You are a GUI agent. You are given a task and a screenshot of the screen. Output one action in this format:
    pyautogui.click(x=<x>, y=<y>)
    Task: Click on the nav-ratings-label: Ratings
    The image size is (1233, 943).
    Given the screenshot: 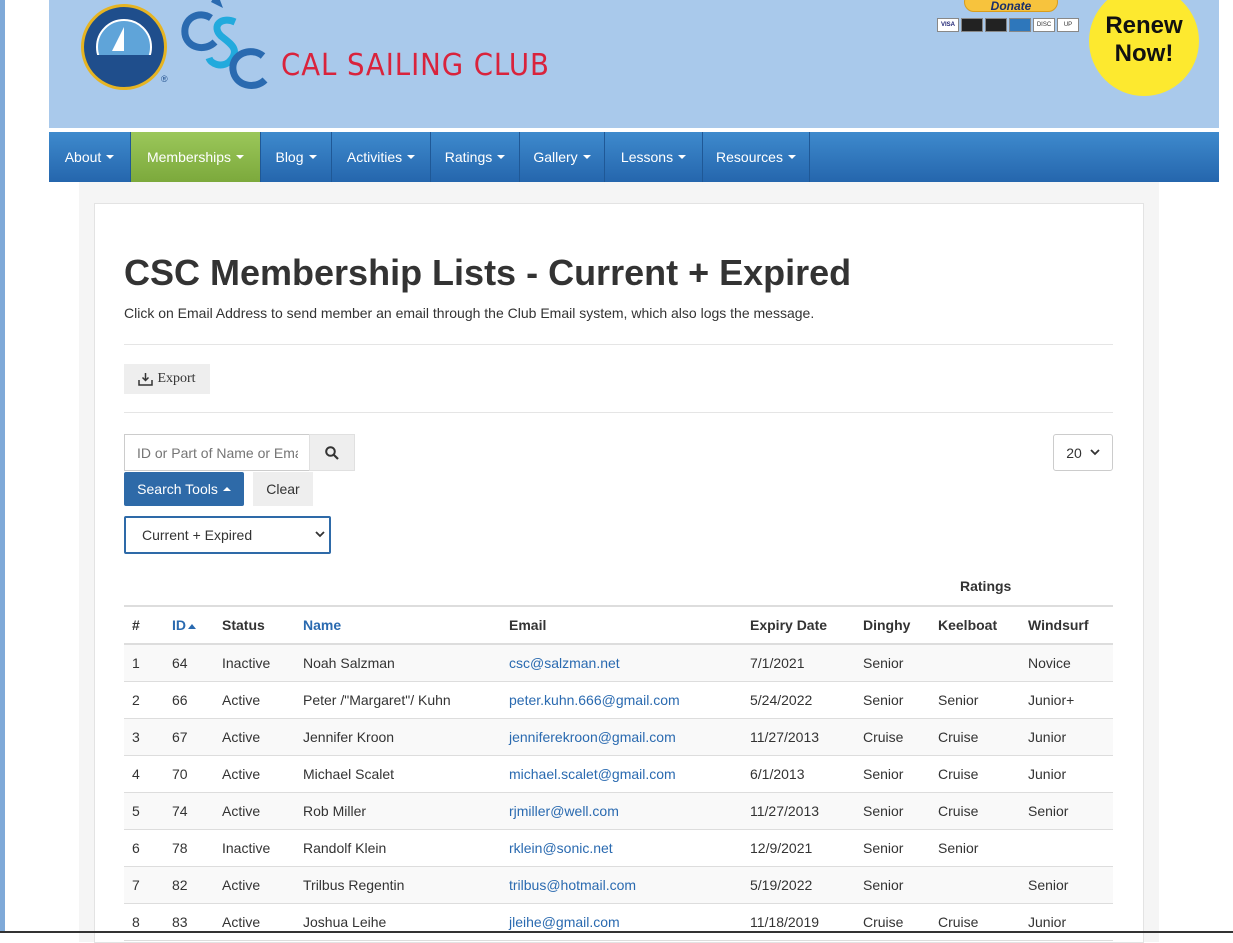 What is the action you would take?
    pyautogui.click(x=468, y=157)
    